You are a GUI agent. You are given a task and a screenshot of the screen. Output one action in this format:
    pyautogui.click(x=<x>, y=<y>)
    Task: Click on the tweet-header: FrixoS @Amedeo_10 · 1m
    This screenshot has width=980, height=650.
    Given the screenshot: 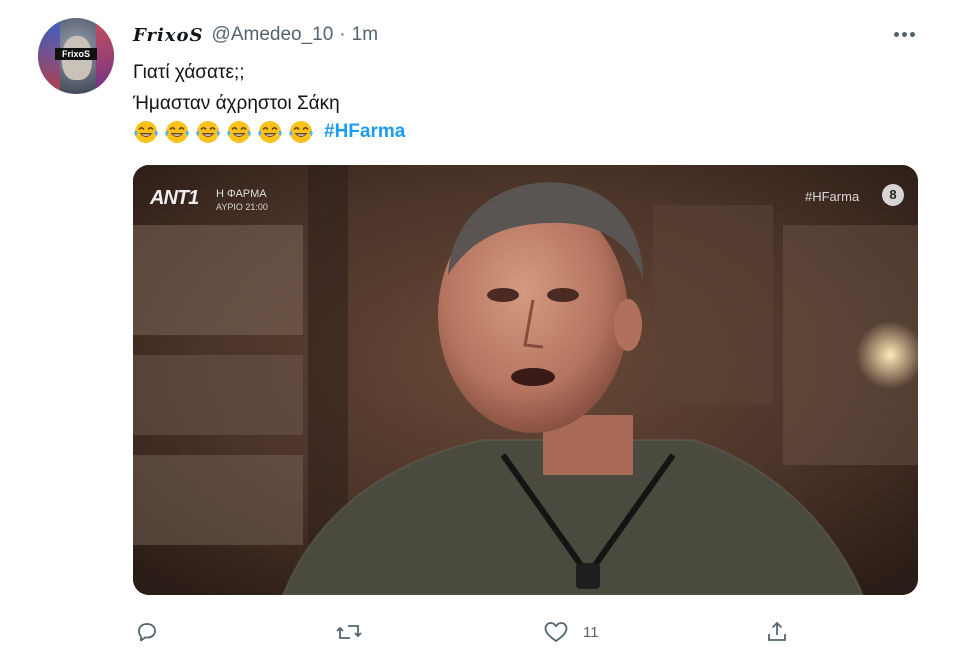 What is the action you would take?
    pyautogui.click(x=255, y=35)
    